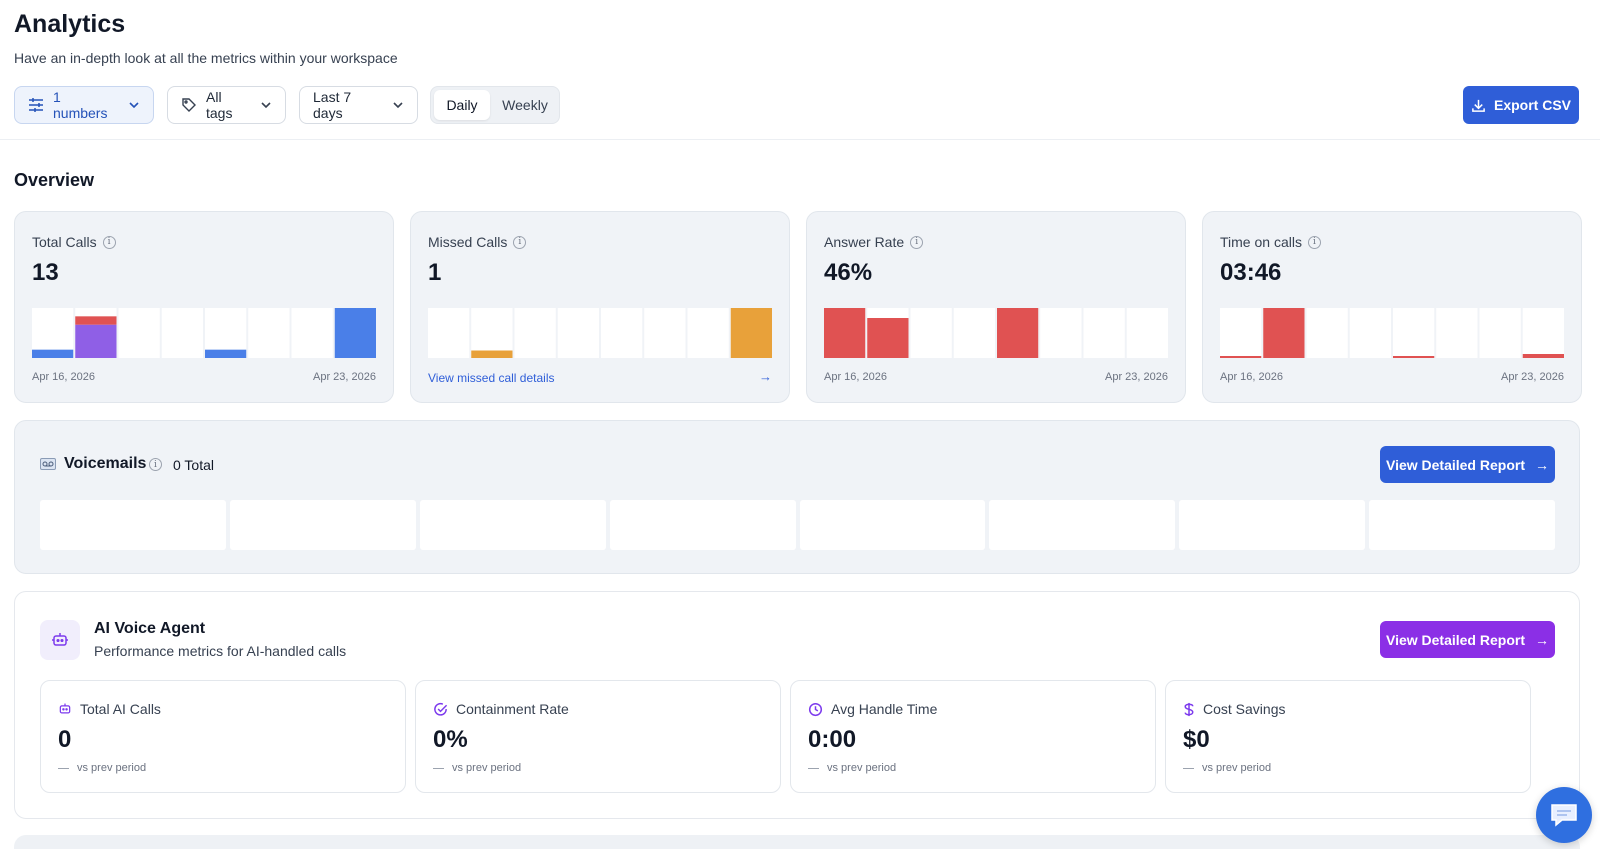 The width and height of the screenshot is (1600, 849). Describe the element at coordinates (65, 739) in the screenshot. I see `metric-value: 0` at that location.